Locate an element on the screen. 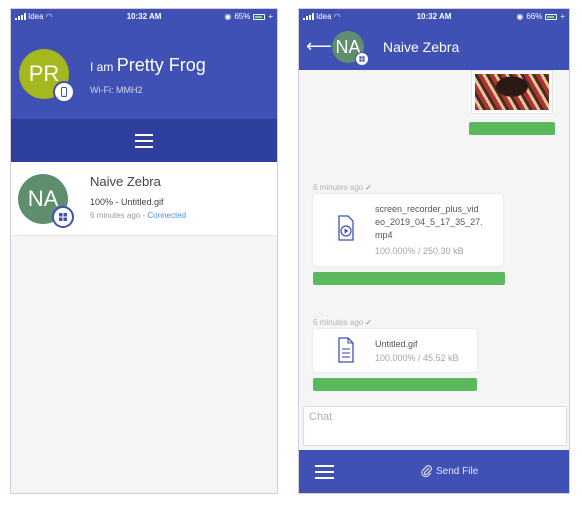 This screenshot has width=582, height=507. file-message: Untitled.gif 100.000% / 45.52 kB is located at coordinates (395, 350).